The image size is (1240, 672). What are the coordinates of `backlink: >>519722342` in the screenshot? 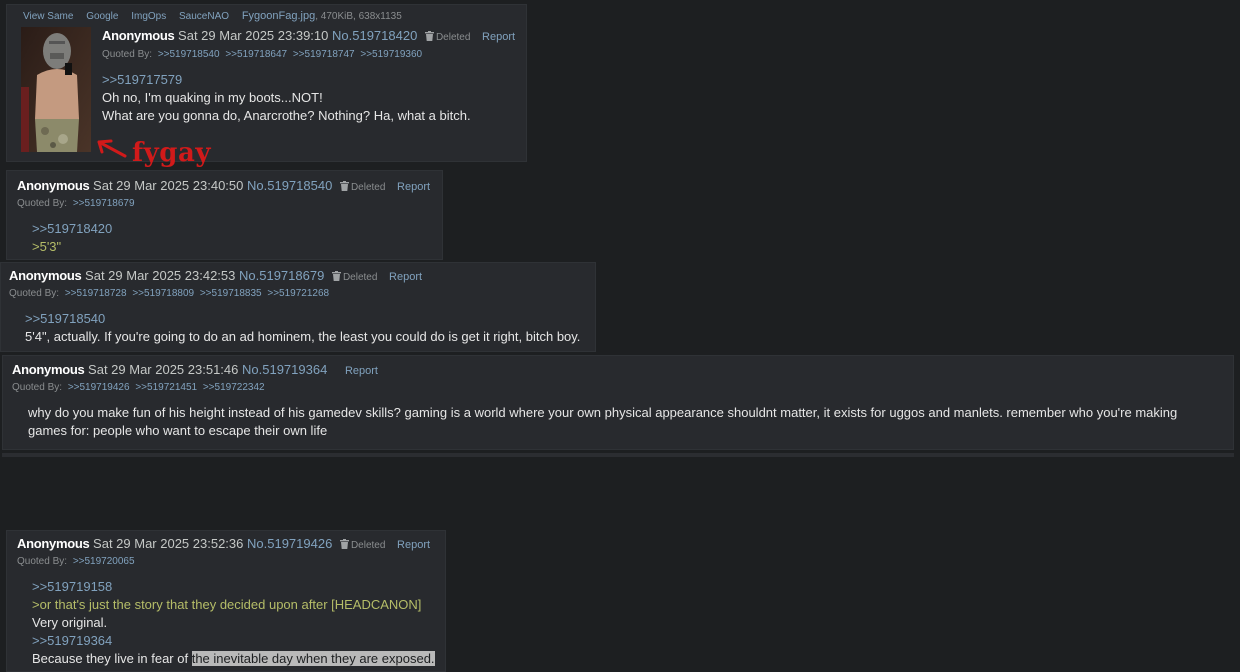 It's located at (234, 387).